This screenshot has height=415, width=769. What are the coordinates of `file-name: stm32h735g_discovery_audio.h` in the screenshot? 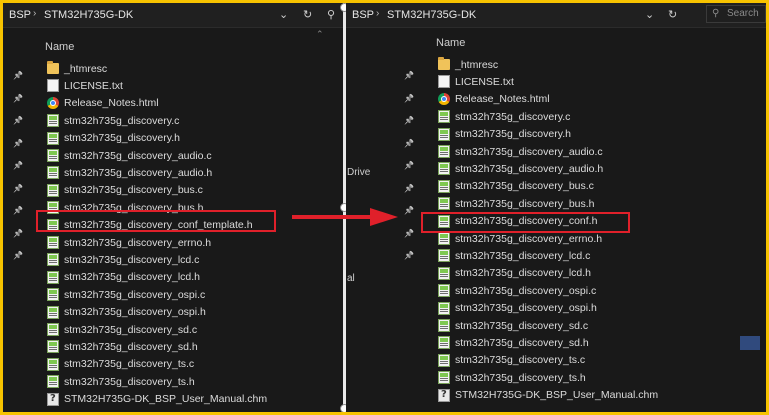 It's located at (138, 172).